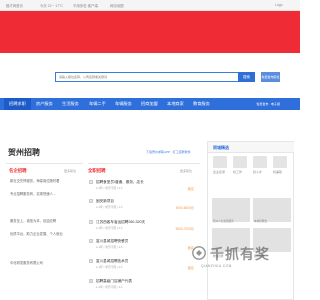 This screenshot has height=300, width=320. Describe the element at coordinates (18, 170) in the screenshot. I see `panel-title: 名企招聘` at that location.